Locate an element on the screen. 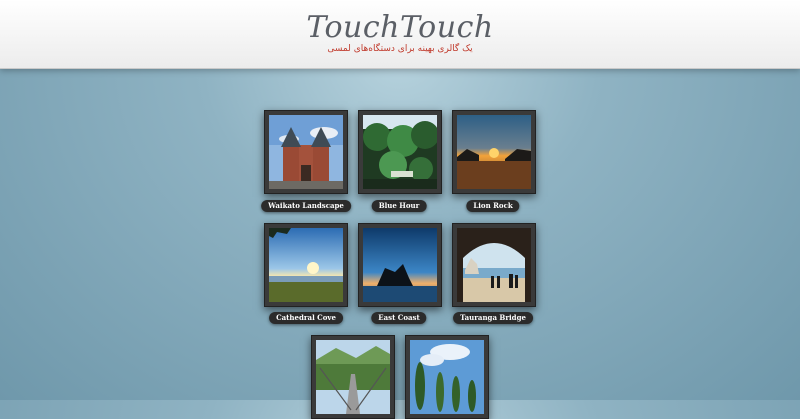  thumbnail-tauranga-bridge is located at coordinates (494, 265).